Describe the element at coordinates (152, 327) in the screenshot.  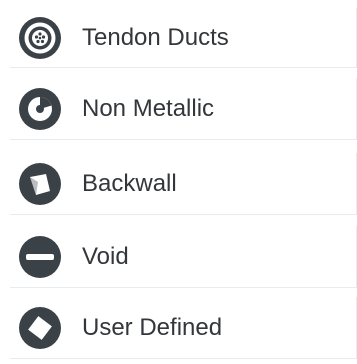
I see `list-item-label: User Defined` at that location.